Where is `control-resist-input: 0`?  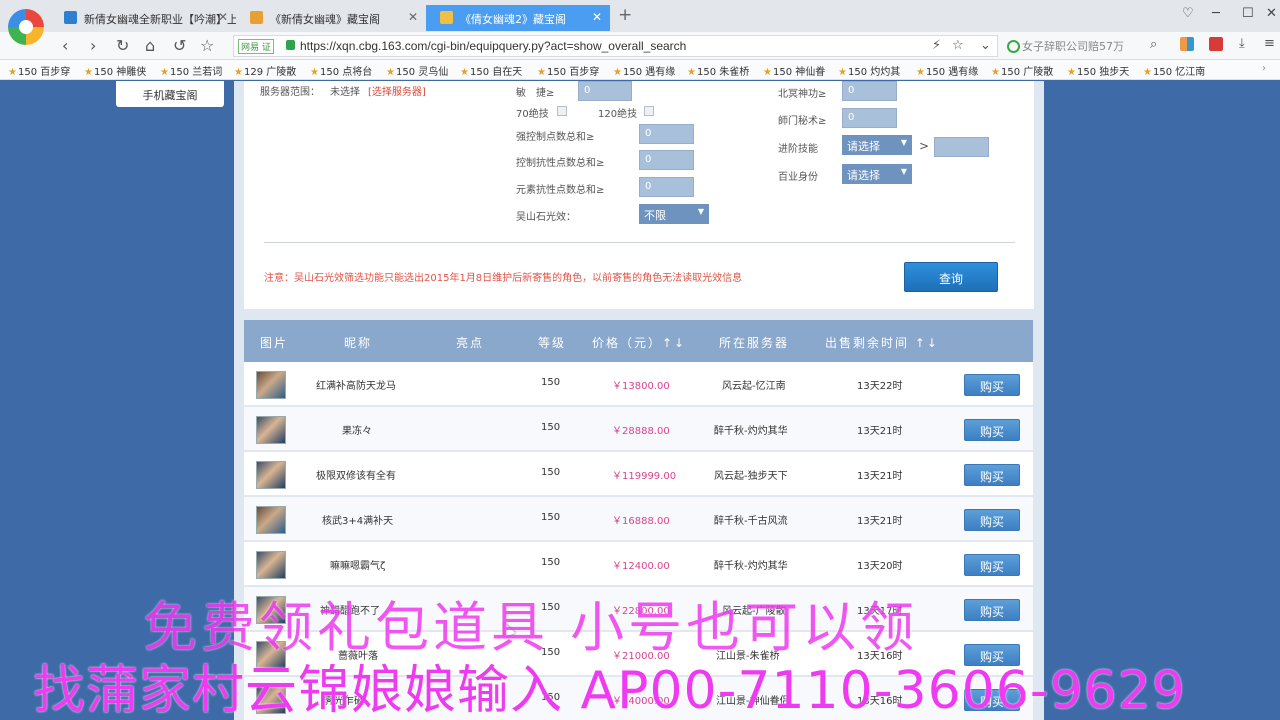
control-resist-input: 0 is located at coordinates (666, 160).